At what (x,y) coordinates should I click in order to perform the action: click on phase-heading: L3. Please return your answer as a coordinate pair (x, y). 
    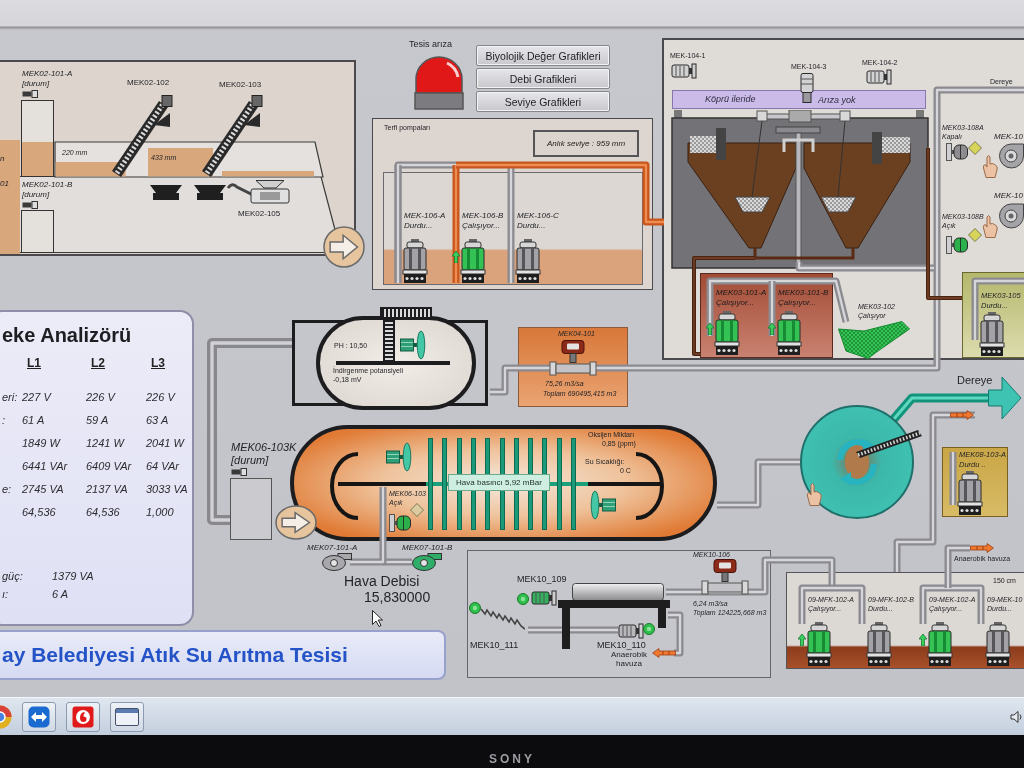
    Looking at the image, I should click on (158, 363).